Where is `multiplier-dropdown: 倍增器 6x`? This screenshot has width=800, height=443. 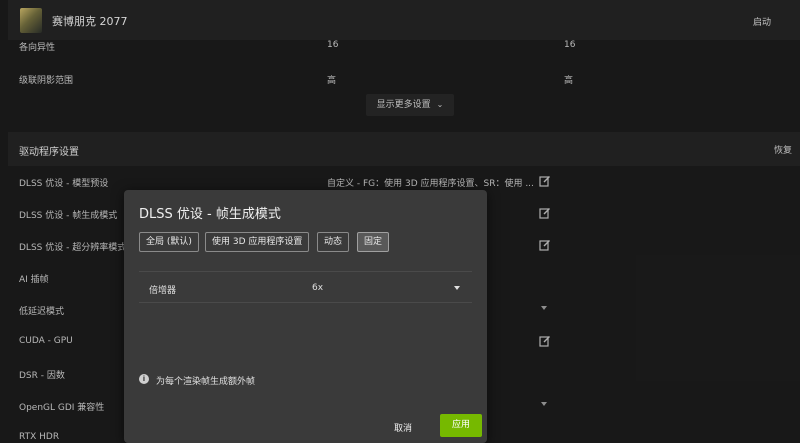
multiplier-dropdown: 倍增器 6x is located at coordinates (305, 287).